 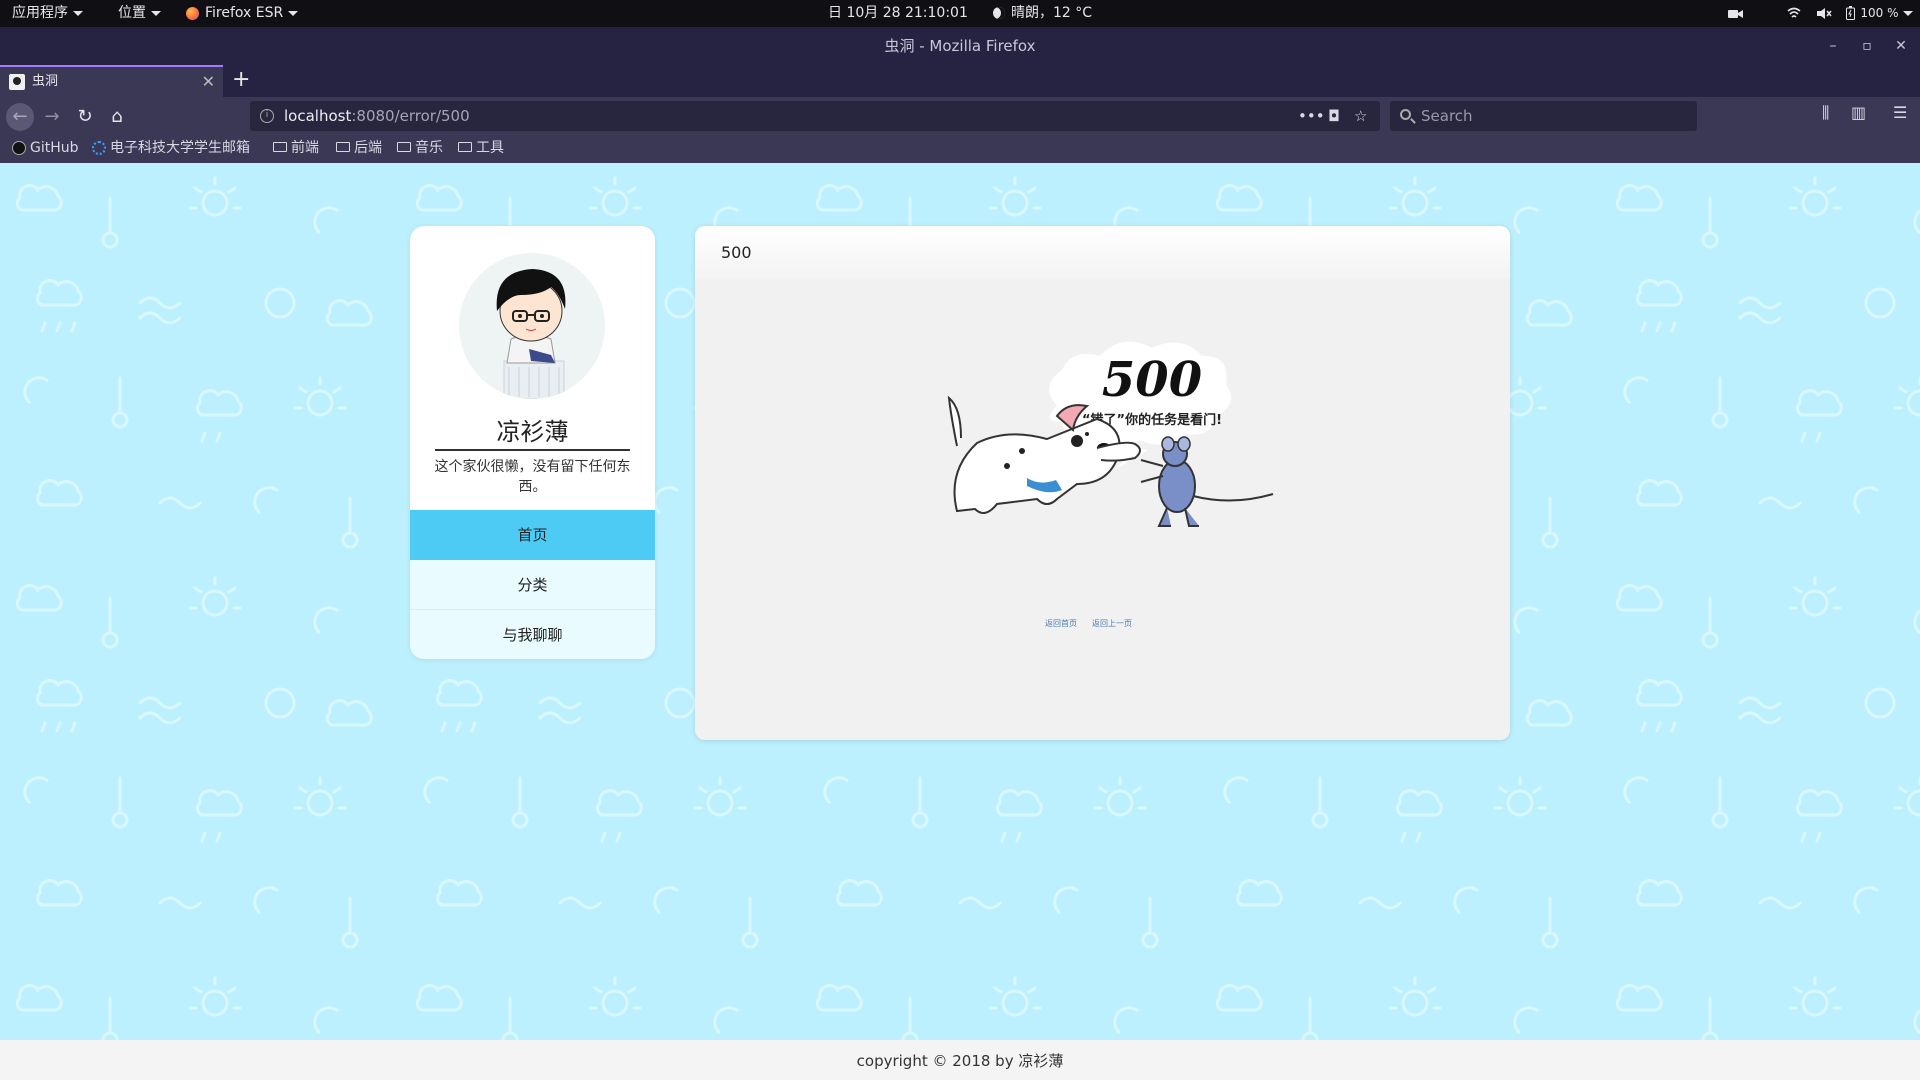 I want to click on forward-button: →, so click(x=52, y=117).